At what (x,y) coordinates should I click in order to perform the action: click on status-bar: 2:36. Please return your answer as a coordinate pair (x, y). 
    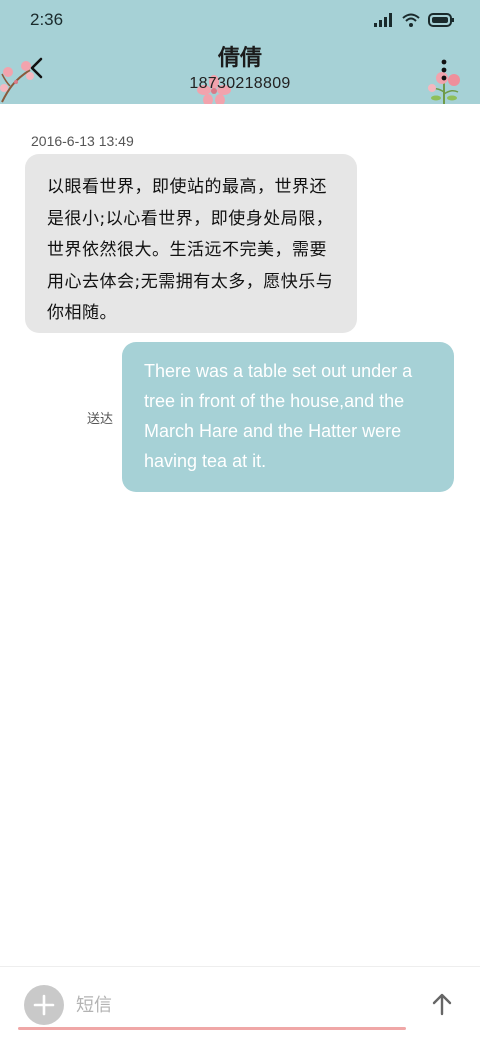
    Looking at the image, I should click on (240, 20).